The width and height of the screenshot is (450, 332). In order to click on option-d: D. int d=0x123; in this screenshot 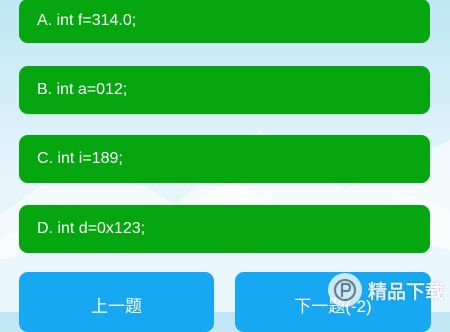, I will do `click(224, 229)`.